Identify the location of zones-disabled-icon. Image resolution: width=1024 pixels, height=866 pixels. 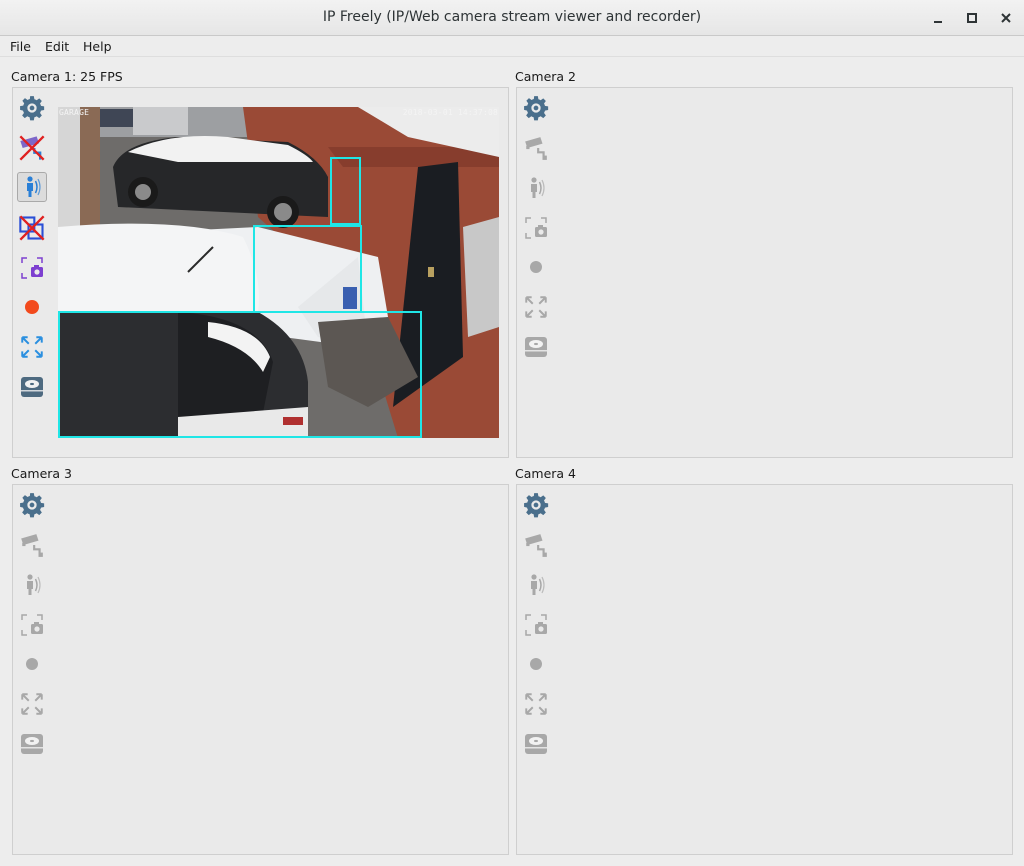
(32, 228).